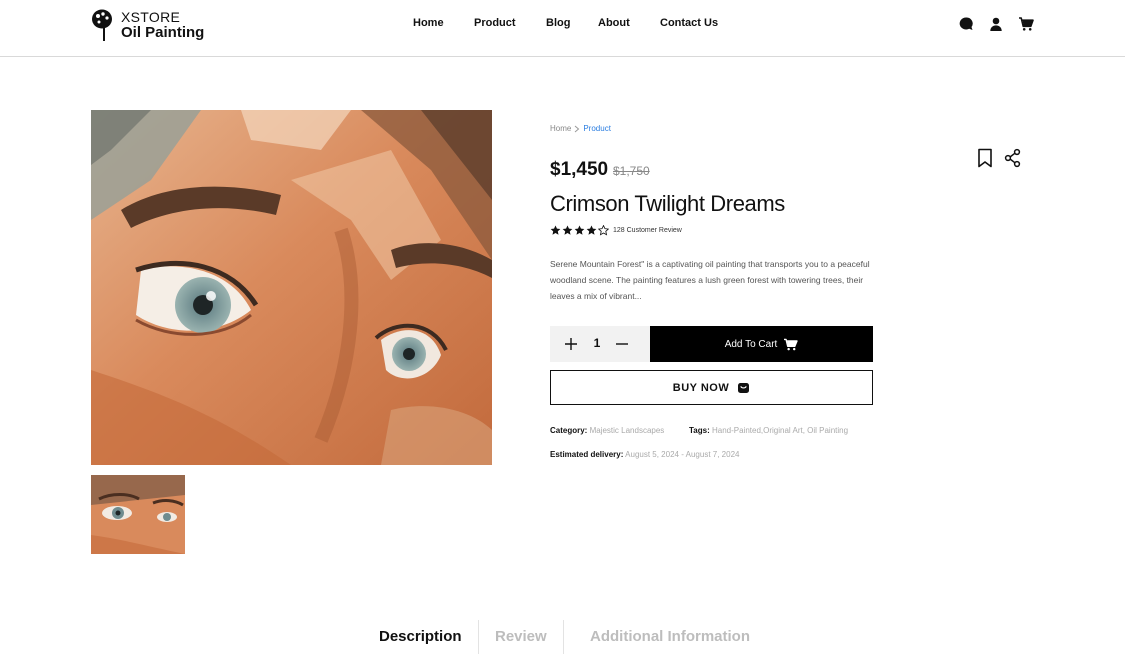 The height and width of the screenshot is (662, 1125). Describe the element at coordinates (780, 430) in the screenshot. I see `tags-value: Hand-Painted,Original Art, Oil Painting` at that location.